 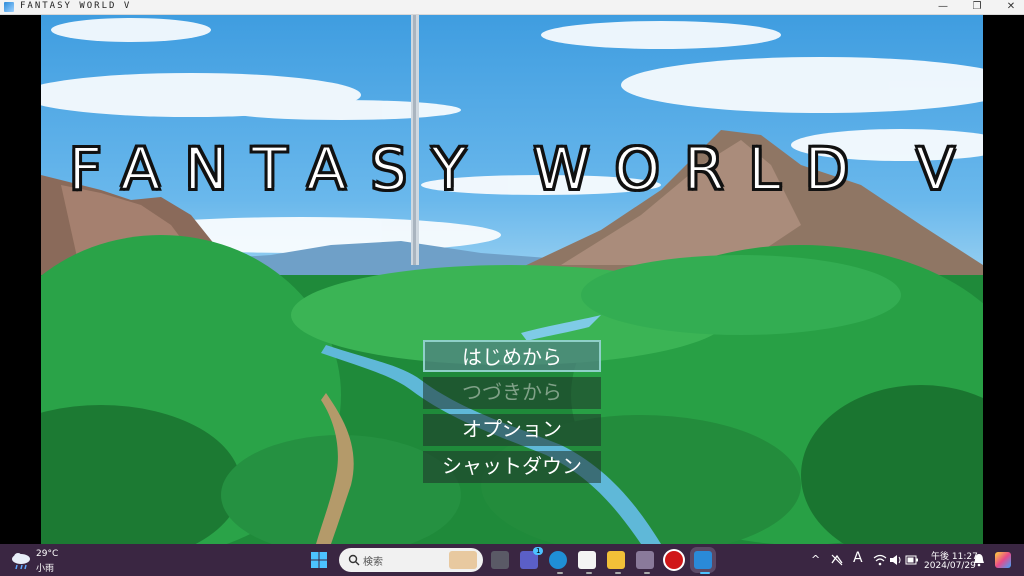 What do you see at coordinates (47, 554) in the screenshot?
I see `weather-temperature: 29°C` at bounding box center [47, 554].